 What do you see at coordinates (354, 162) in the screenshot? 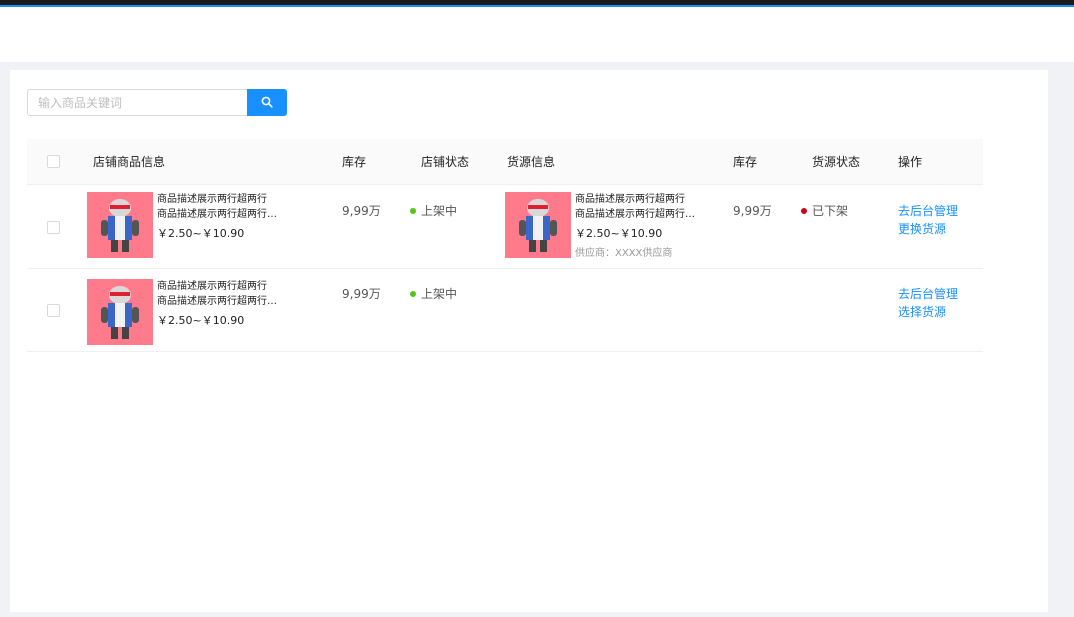
I see `header-stock: 库存` at bounding box center [354, 162].